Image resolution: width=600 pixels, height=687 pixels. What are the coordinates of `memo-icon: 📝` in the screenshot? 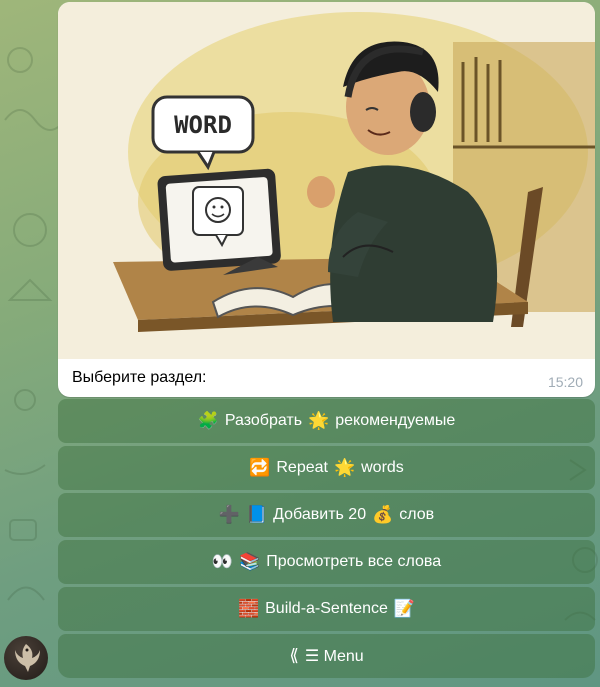 It's located at (404, 608).